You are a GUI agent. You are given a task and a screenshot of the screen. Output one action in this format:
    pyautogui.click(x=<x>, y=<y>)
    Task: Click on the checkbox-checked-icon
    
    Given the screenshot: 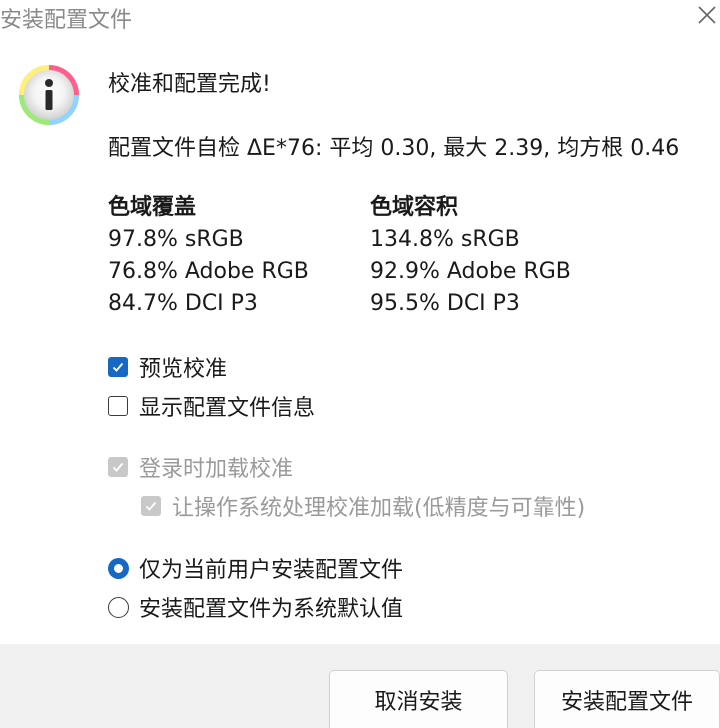 What is the action you would take?
    pyautogui.click(x=118, y=367)
    